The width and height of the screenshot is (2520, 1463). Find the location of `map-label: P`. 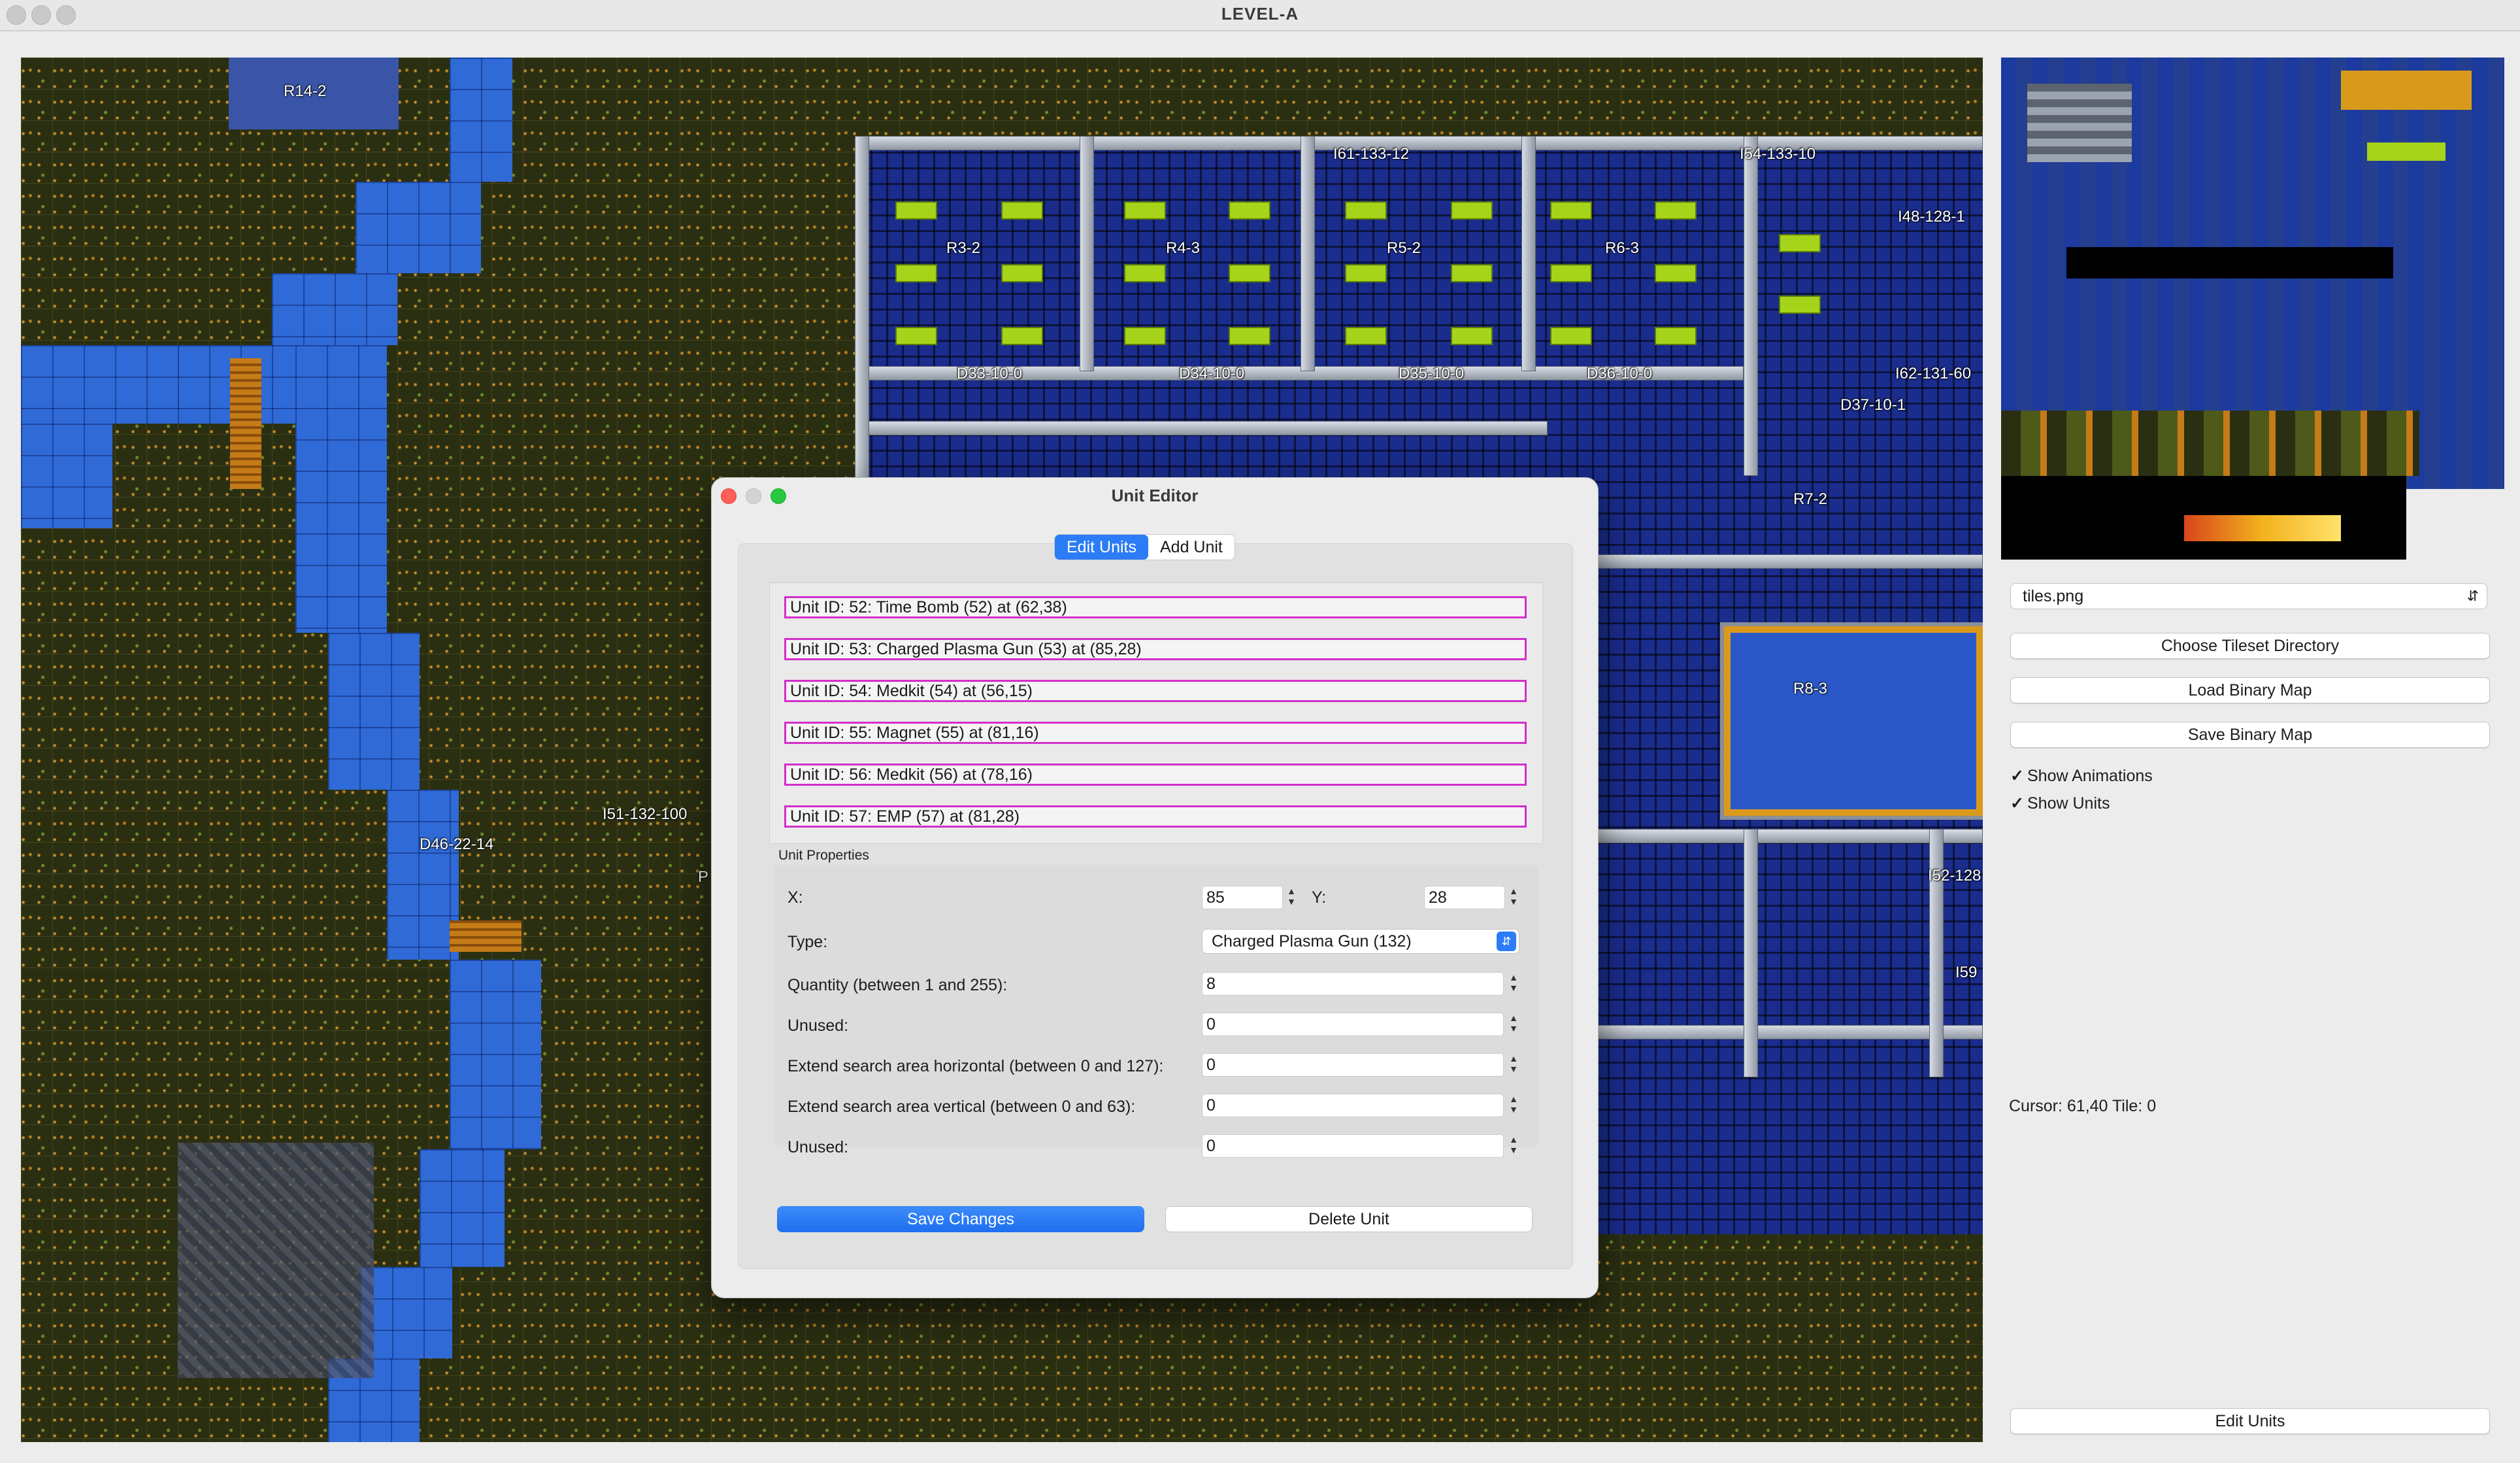

map-label: P is located at coordinates (703, 877).